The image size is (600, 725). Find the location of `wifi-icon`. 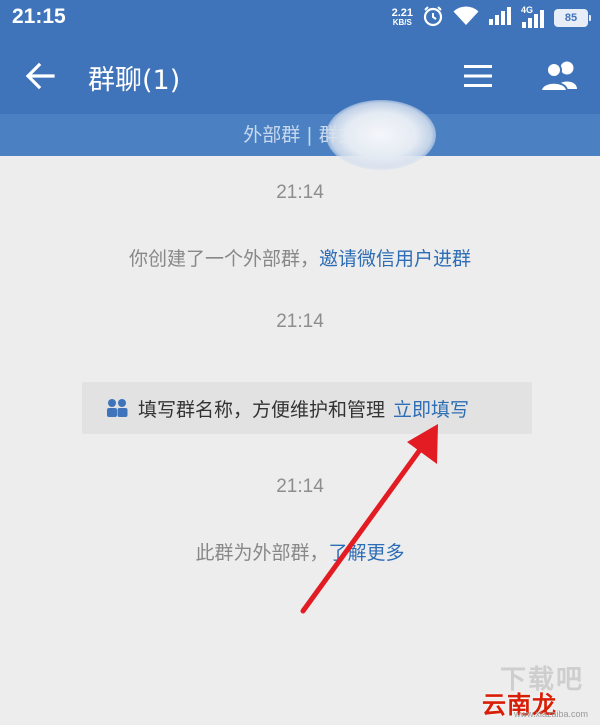

wifi-icon is located at coordinates (466, 18).